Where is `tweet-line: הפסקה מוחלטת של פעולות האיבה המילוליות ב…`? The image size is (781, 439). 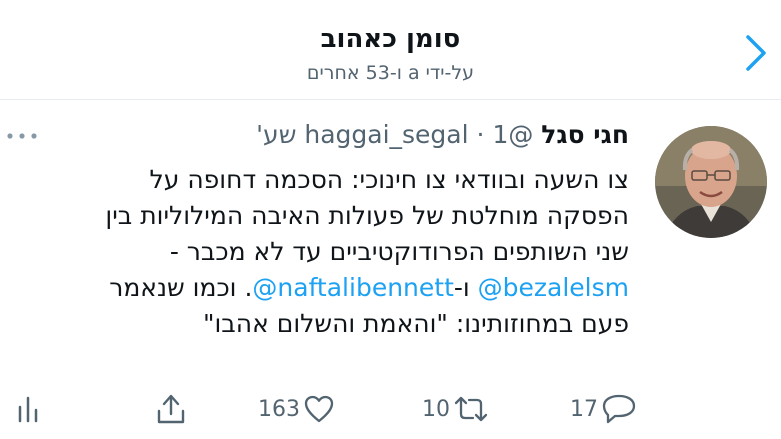
tweet-line: הפסקה מוחלטת של פעולות האיבה המילוליות ב… is located at coordinates (367, 215).